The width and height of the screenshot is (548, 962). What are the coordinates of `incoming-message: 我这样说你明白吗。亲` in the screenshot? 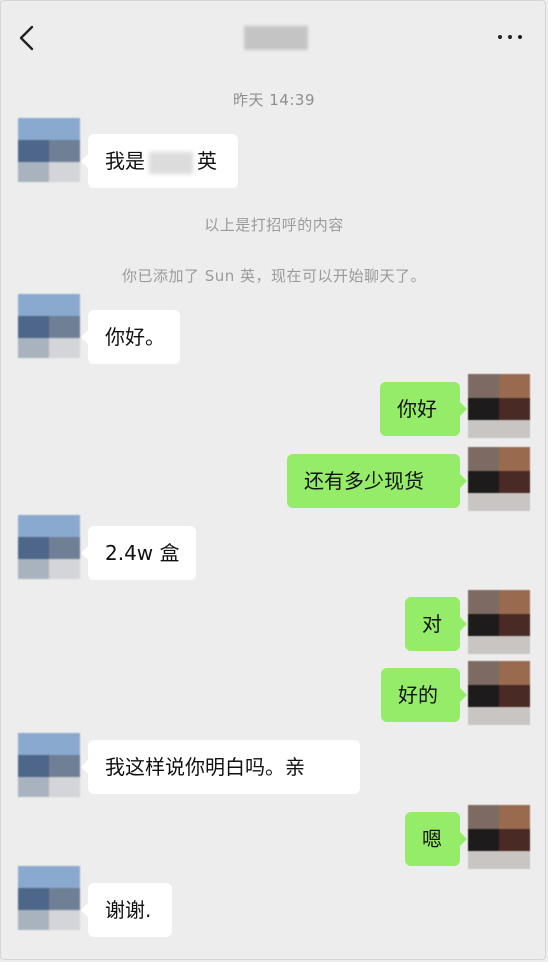 It's located at (220, 767).